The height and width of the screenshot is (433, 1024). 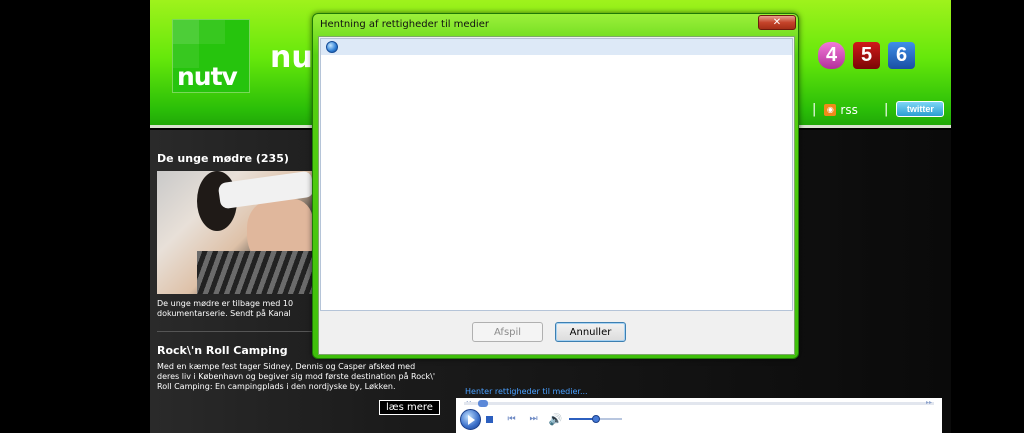 What do you see at coordinates (699, 415) in the screenshot?
I see `media-player: ◂◂ ▸▸ ⏮ ⏭ 🔊` at bounding box center [699, 415].